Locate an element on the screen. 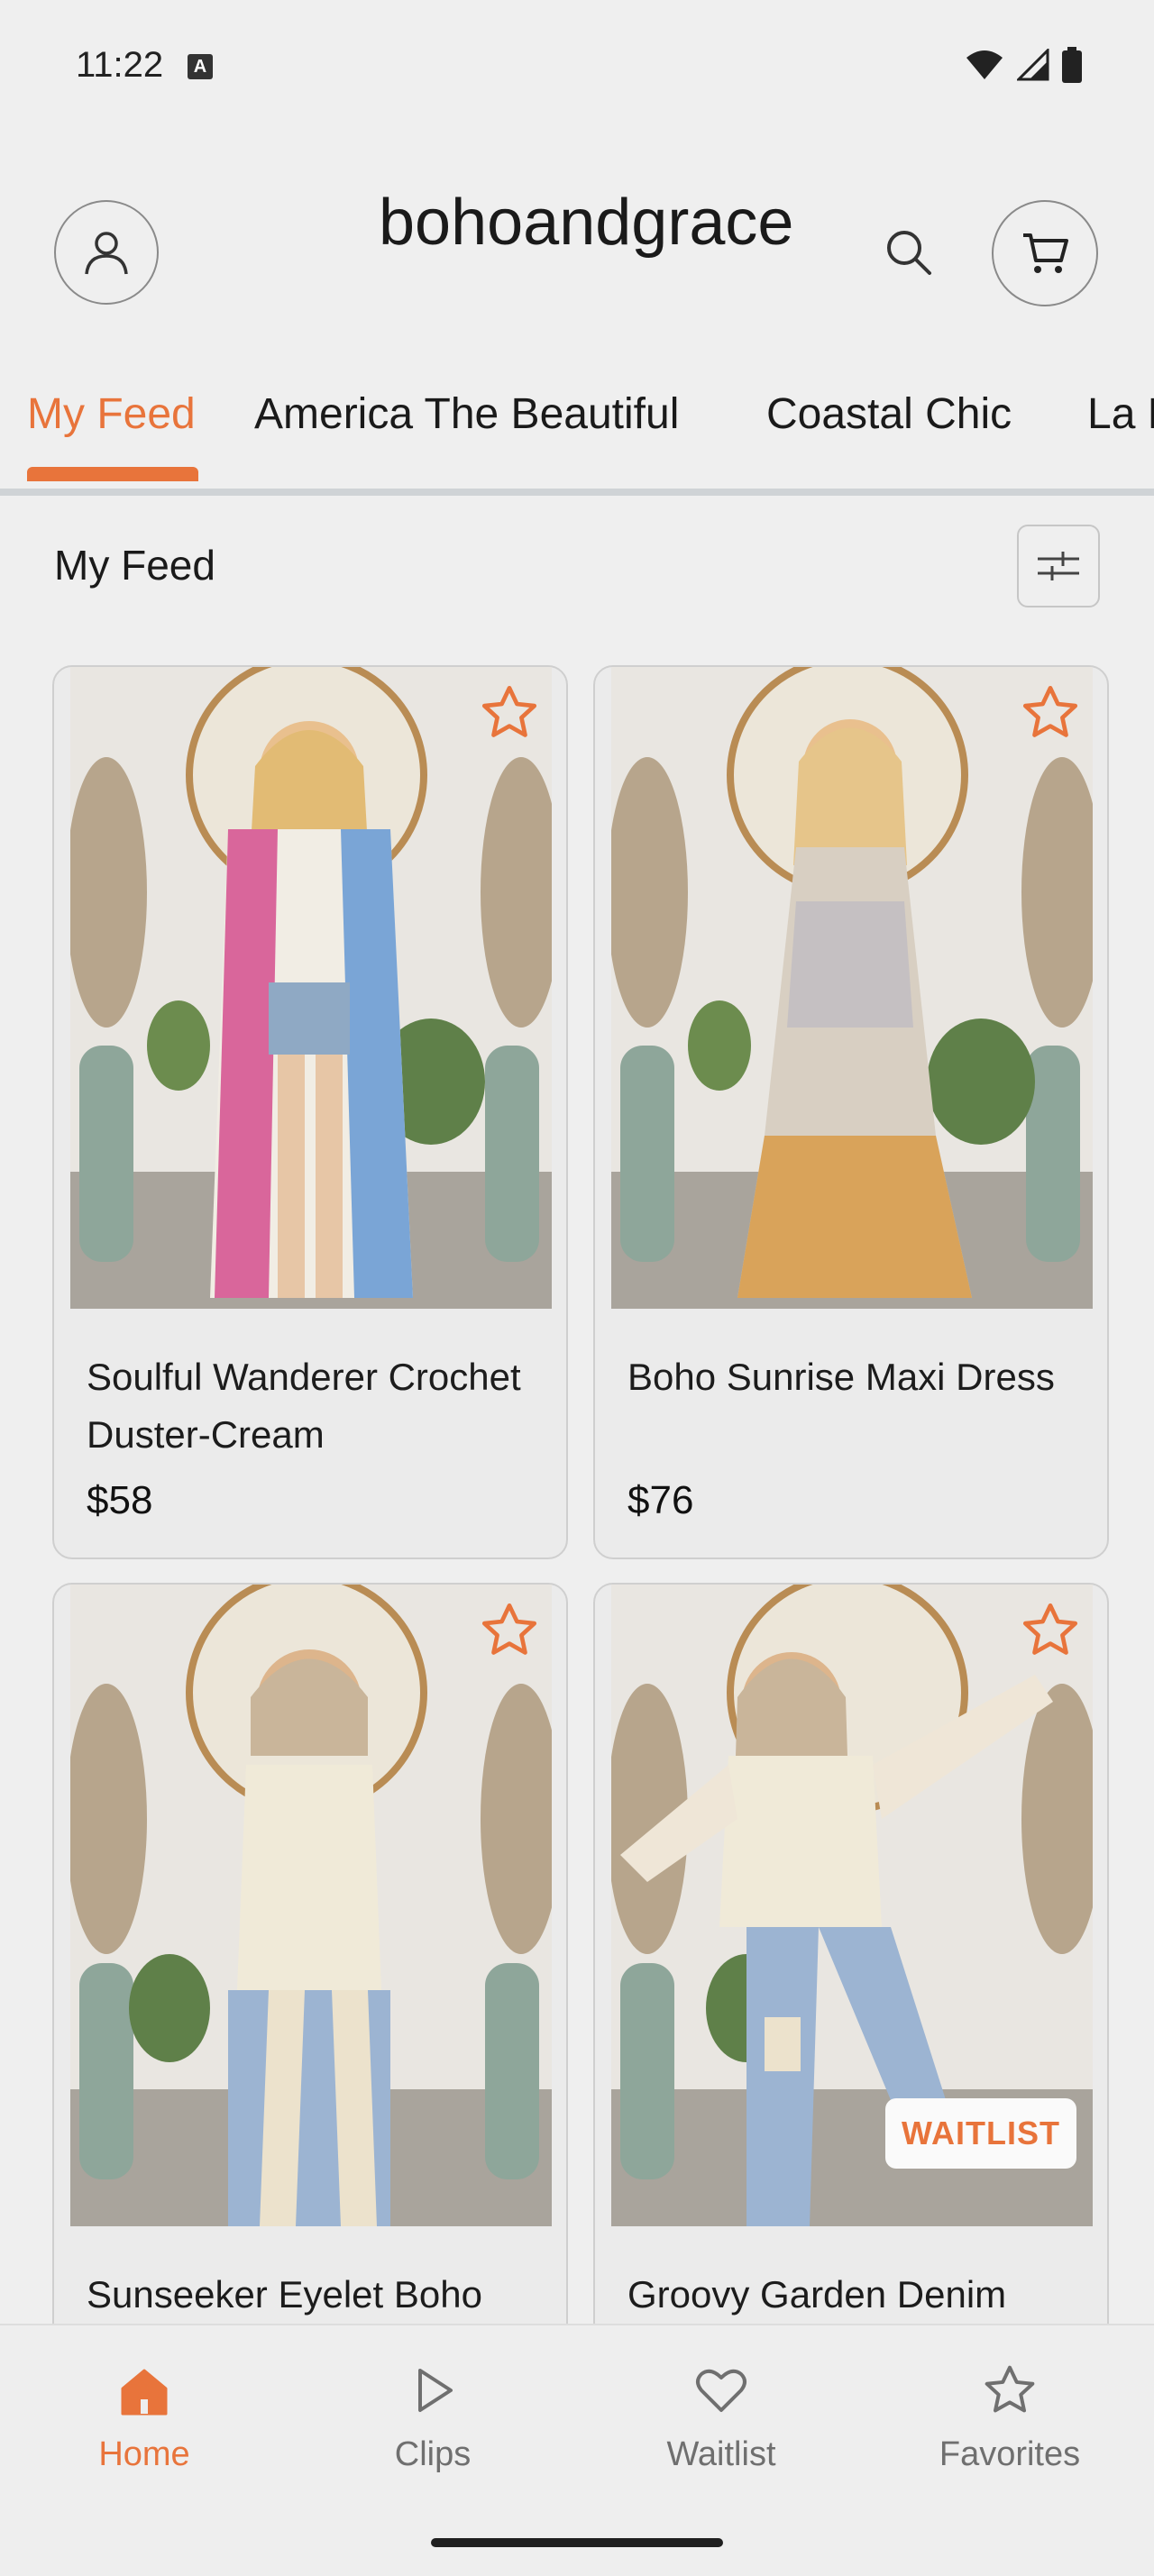 The image size is (1154, 2576). waitlist-badge: WAITLIST is located at coordinates (980, 2133).